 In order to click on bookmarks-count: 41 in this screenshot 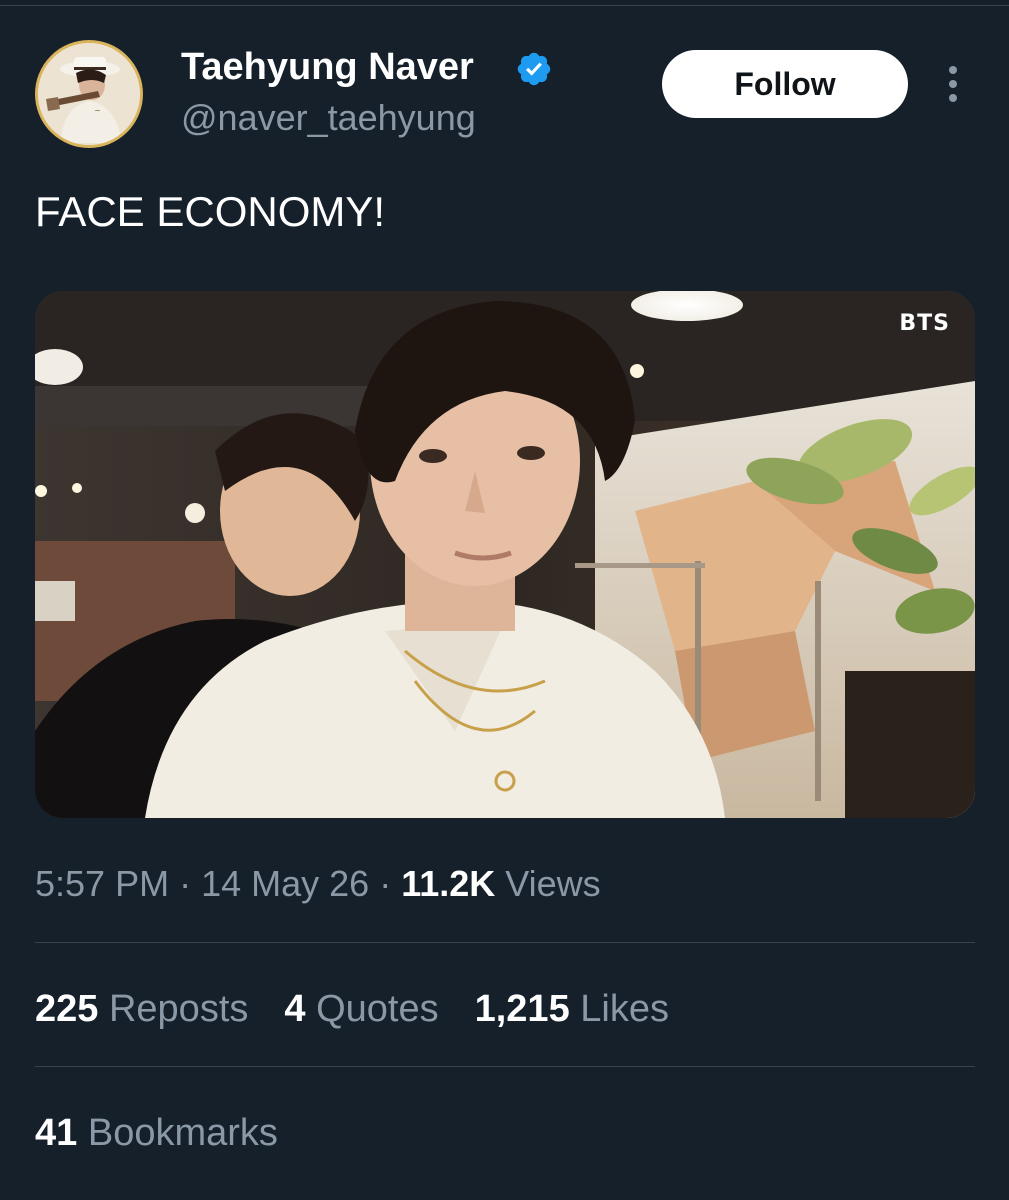, I will do `click(56, 1133)`.